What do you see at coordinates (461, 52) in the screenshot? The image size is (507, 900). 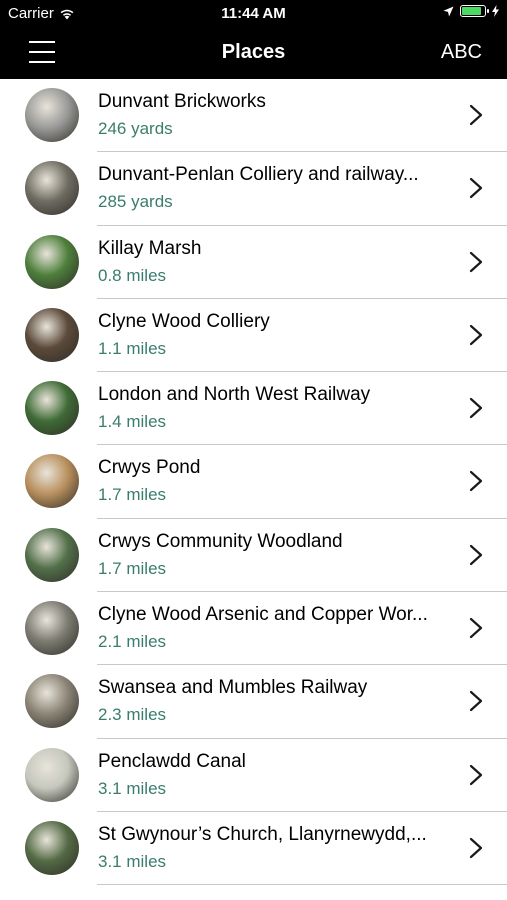 I see `sort-abc-button: ABC` at bounding box center [461, 52].